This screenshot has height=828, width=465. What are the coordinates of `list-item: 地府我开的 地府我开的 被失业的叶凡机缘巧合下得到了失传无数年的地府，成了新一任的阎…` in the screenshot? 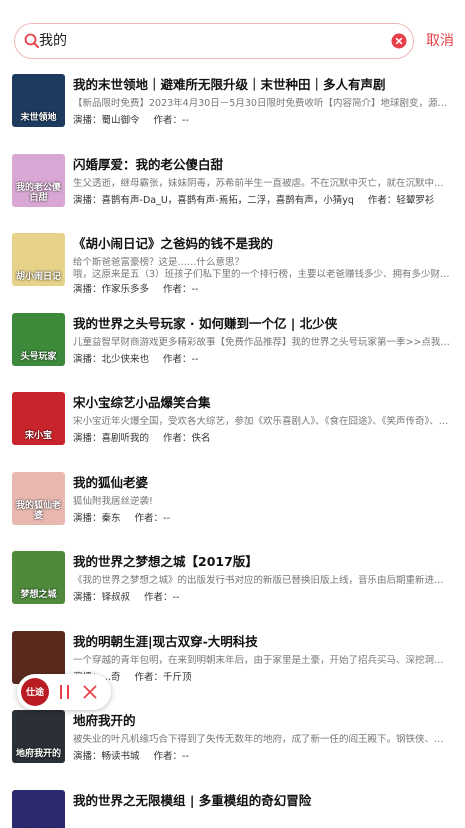 It's located at (232, 746).